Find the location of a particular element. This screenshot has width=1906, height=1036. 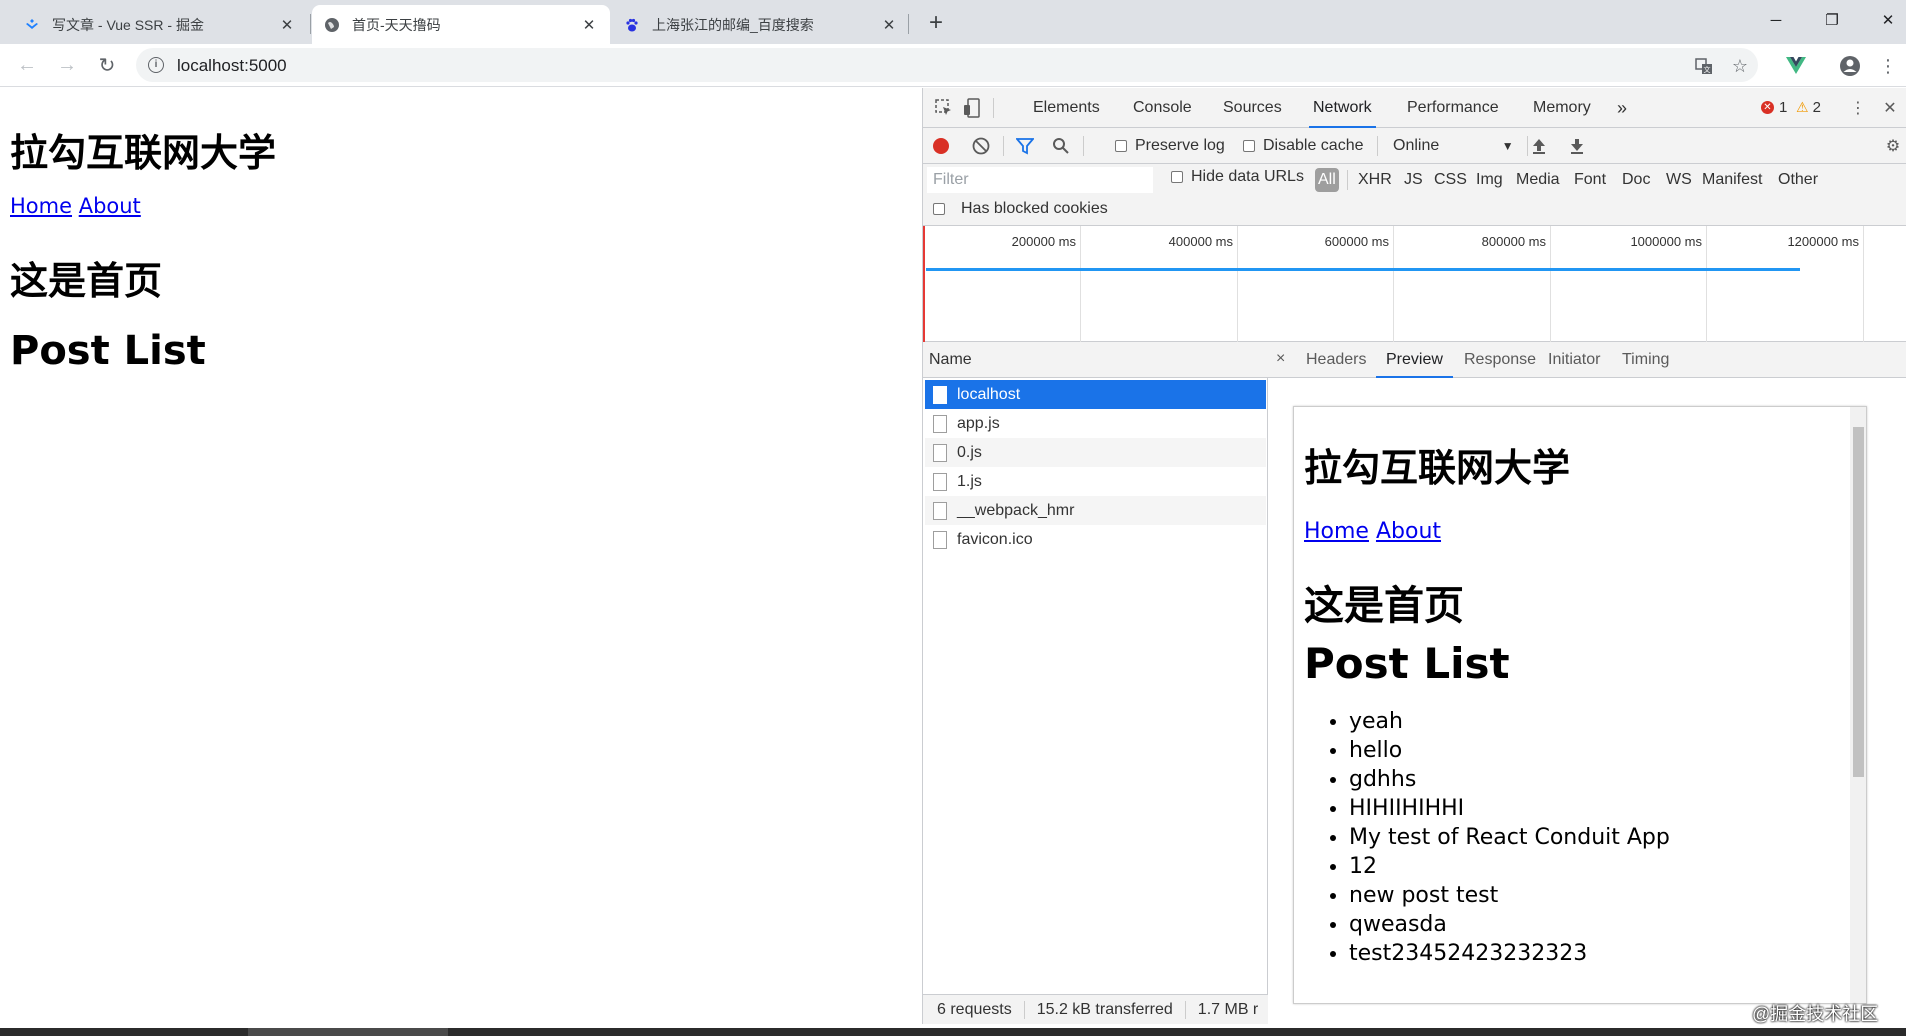

filter-type-img: Img is located at coordinates (1489, 180).